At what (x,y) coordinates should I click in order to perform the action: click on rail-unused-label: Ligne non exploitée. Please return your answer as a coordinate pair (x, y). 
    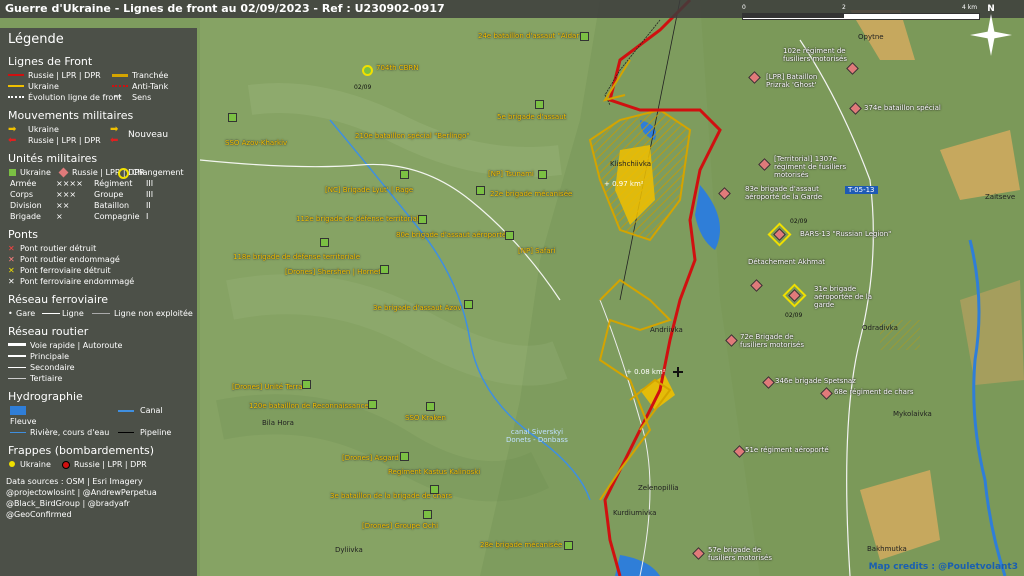
    Looking at the image, I should click on (153, 313).